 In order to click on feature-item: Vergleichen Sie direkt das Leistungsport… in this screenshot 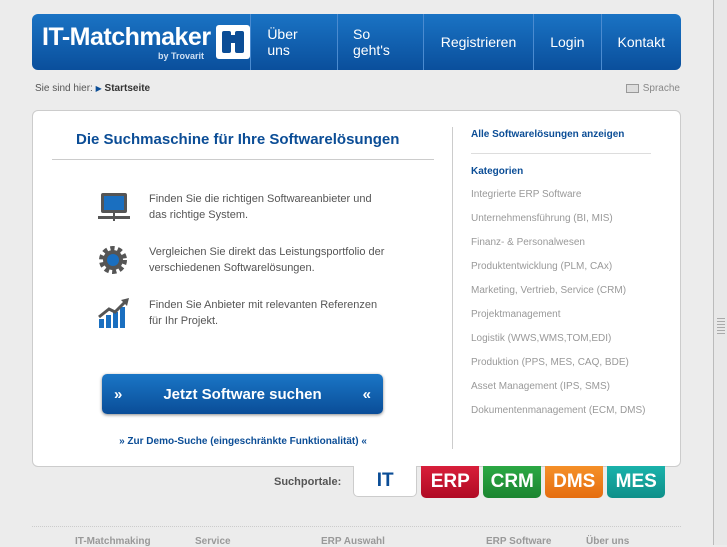, I will do `click(243, 260)`.